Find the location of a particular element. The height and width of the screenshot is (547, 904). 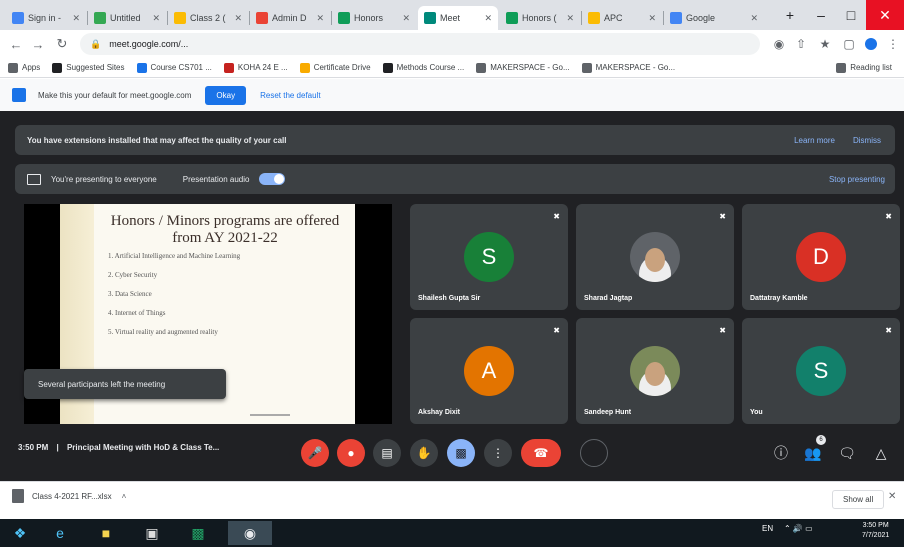

tab-label: Google is located at coordinates (701, 18).